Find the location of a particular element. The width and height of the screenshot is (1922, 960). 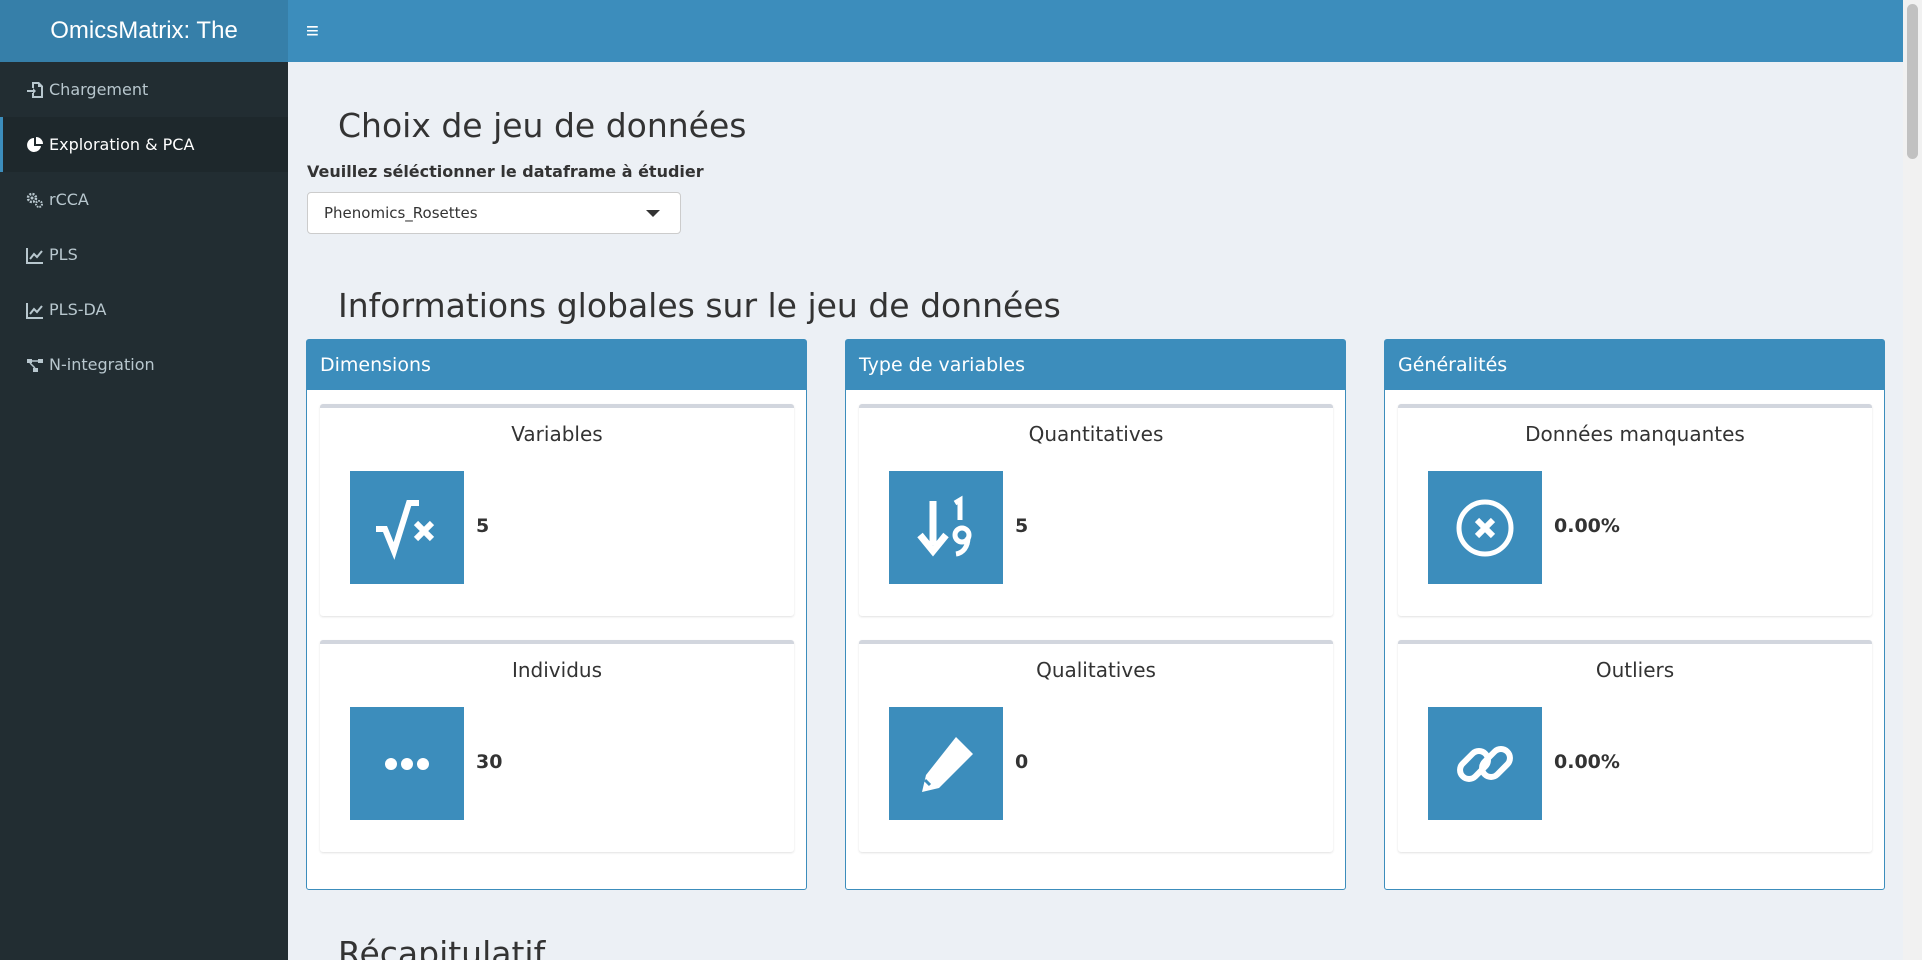

info-card-title: Individus is located at coordinates (556, 670).